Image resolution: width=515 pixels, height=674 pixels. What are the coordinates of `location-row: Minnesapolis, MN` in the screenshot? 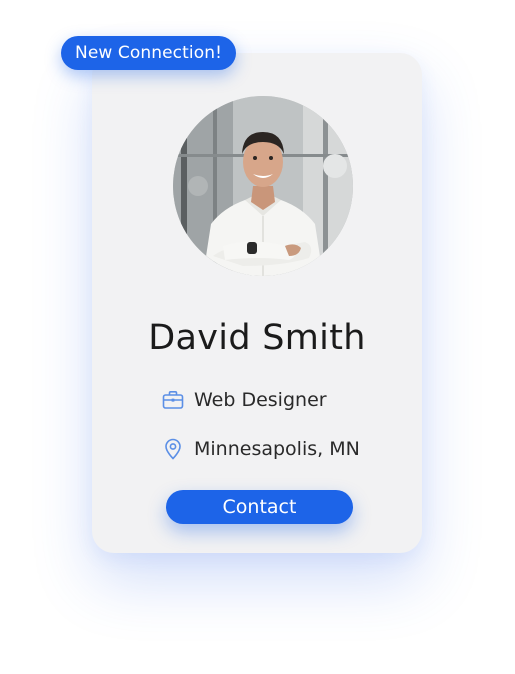 It's located at (261, 449).